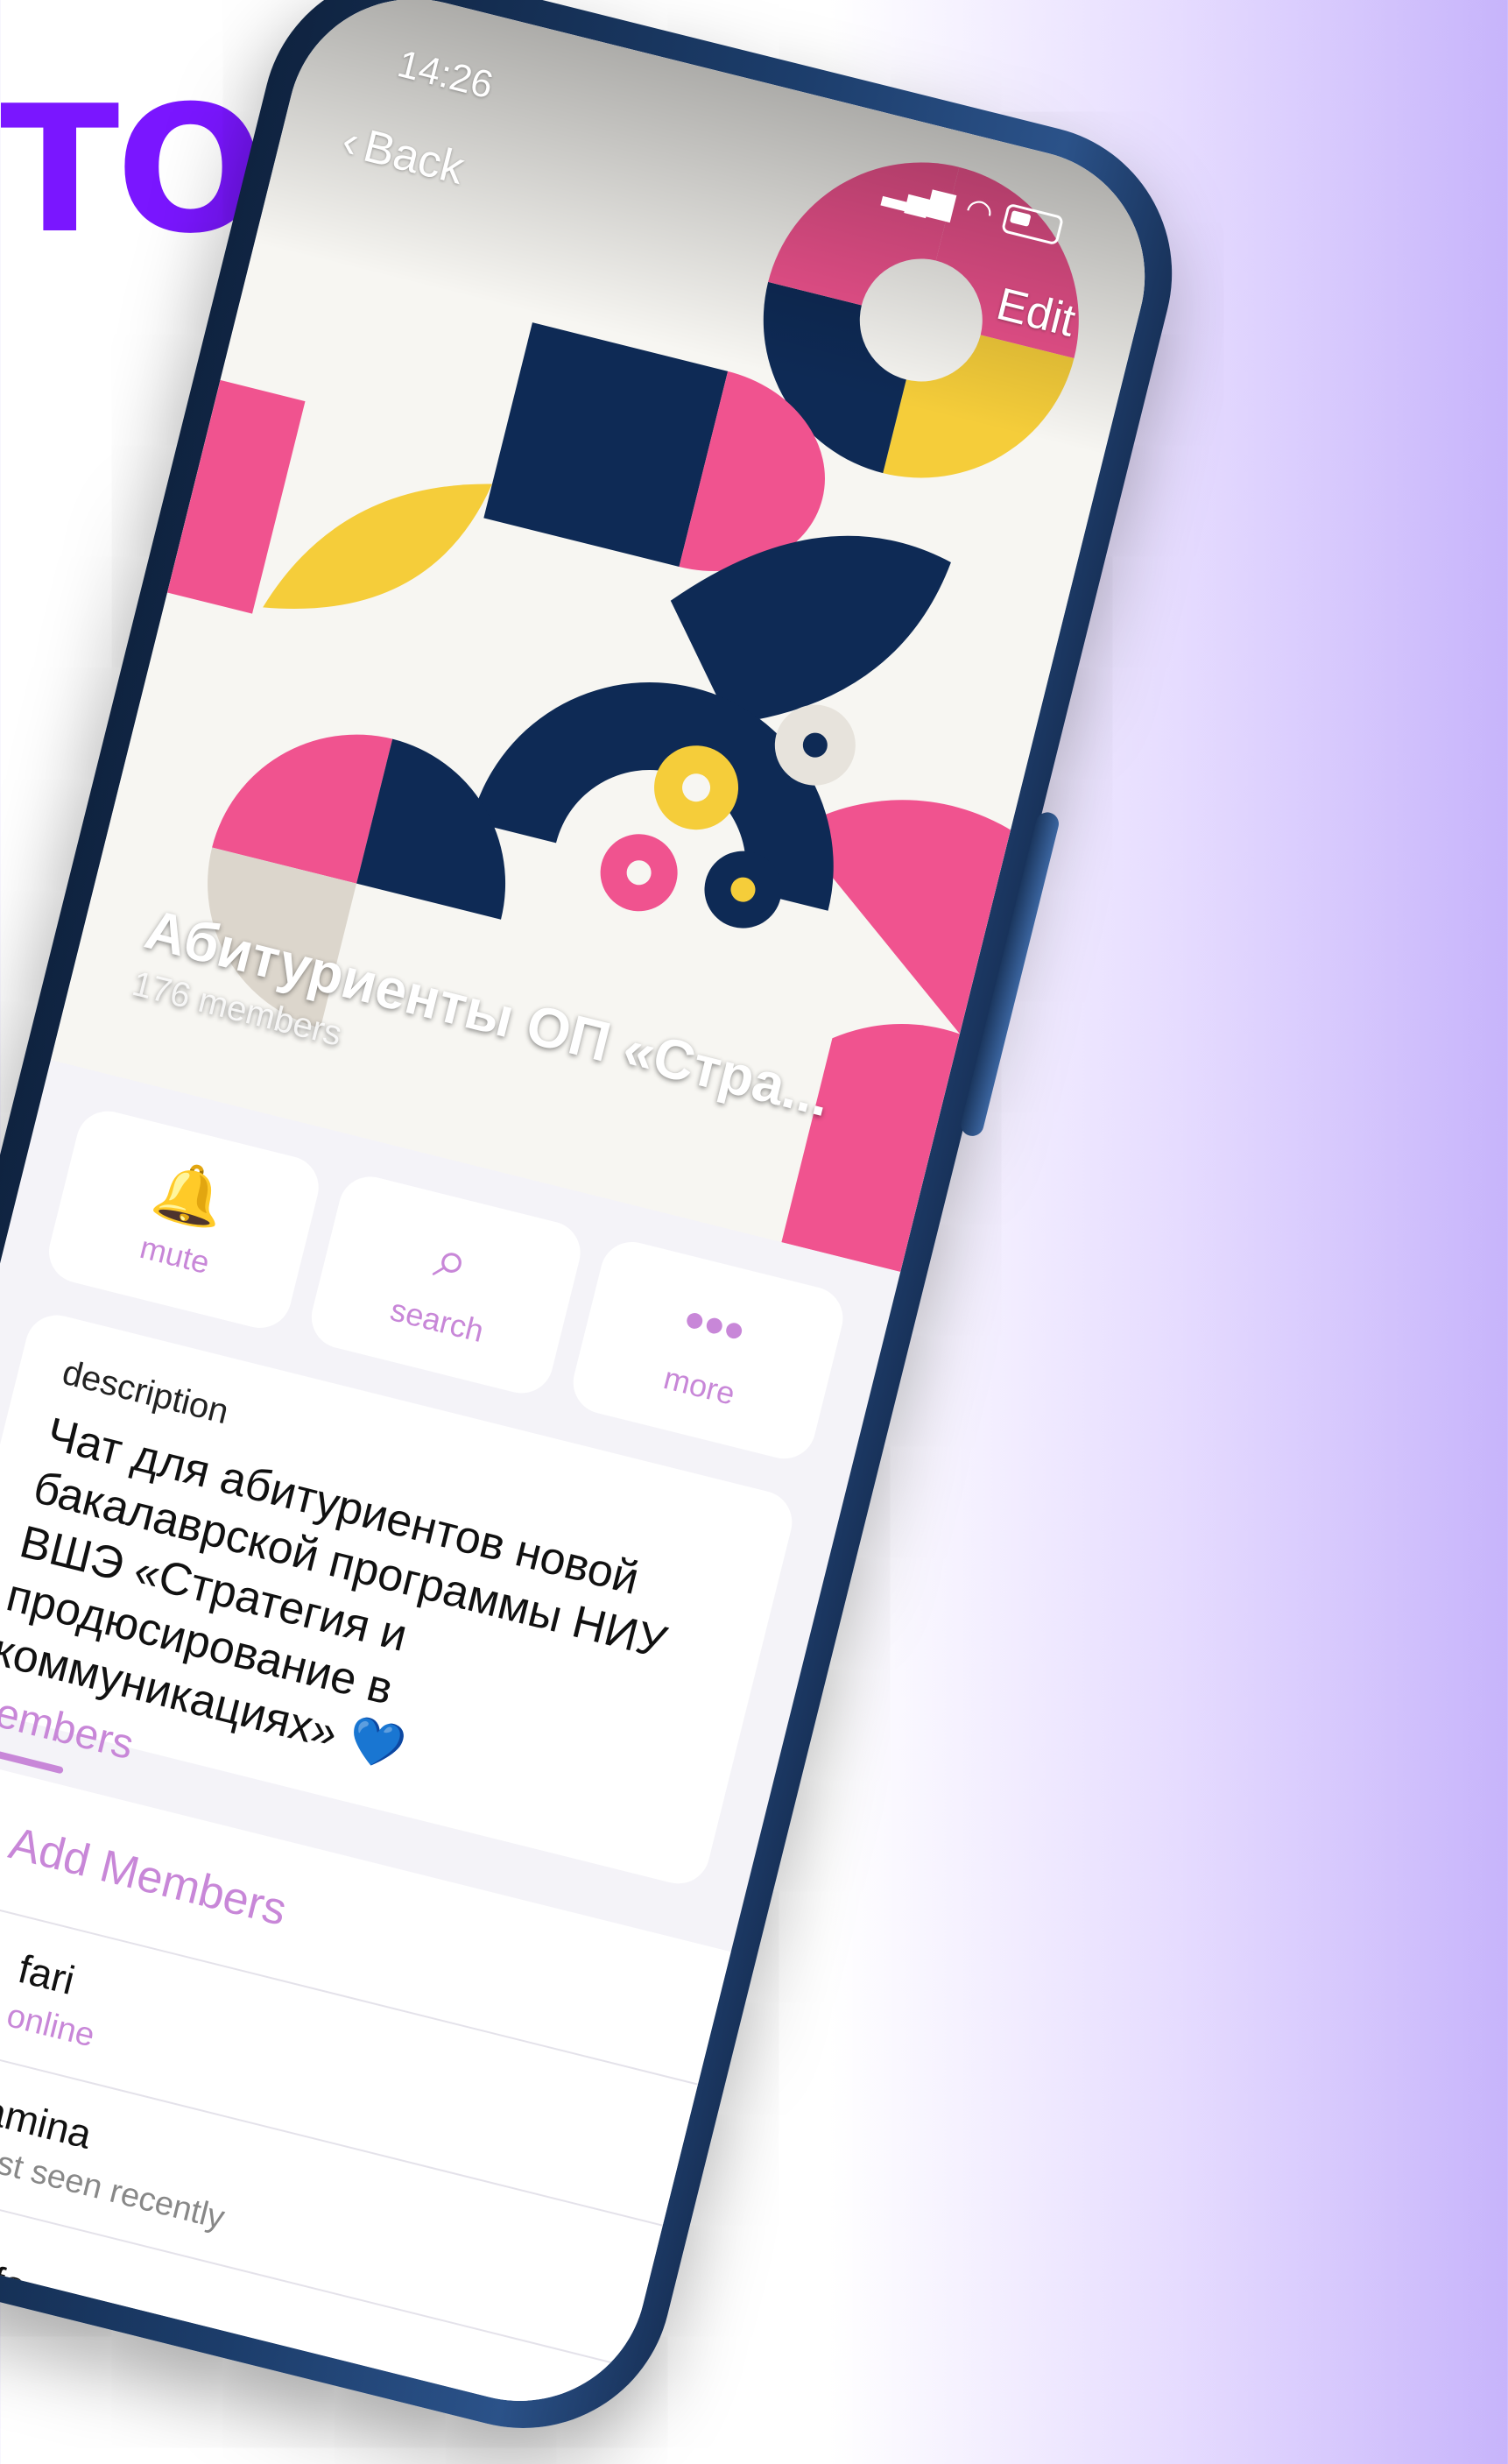  I want to click on search-label: search, so click(437, 1320).